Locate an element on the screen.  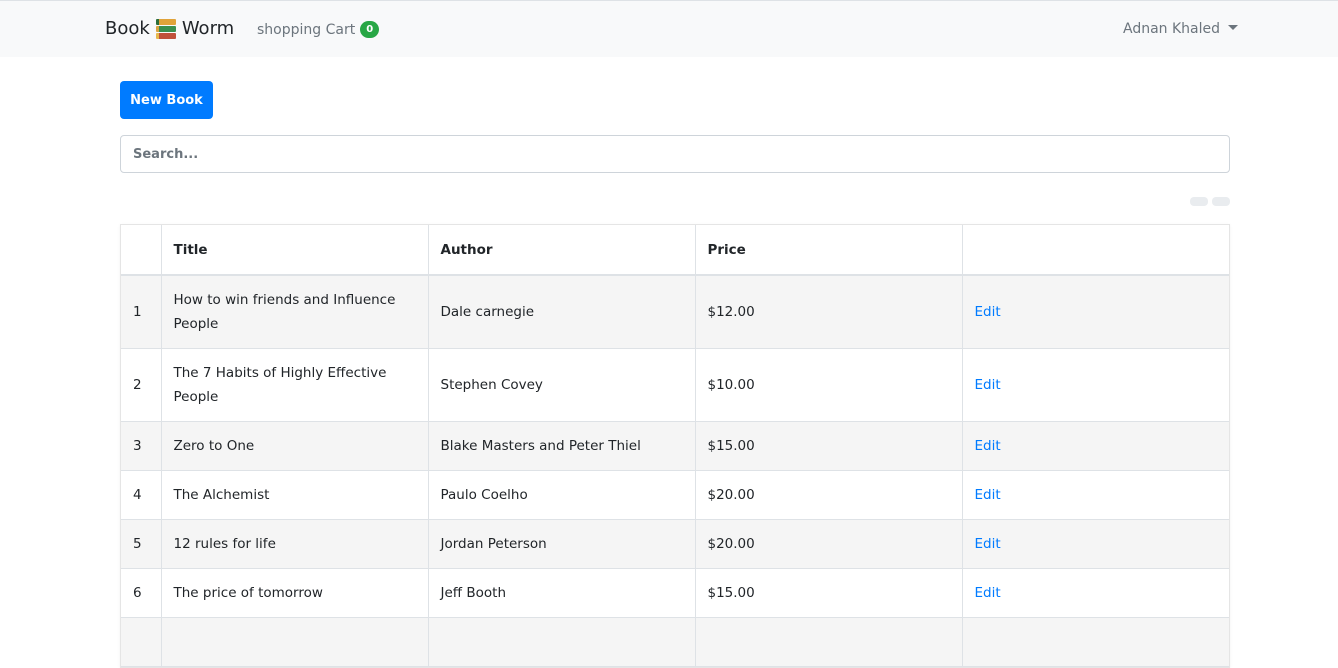
row-author: Paulo Coelho is located at coordinates (562, 495).